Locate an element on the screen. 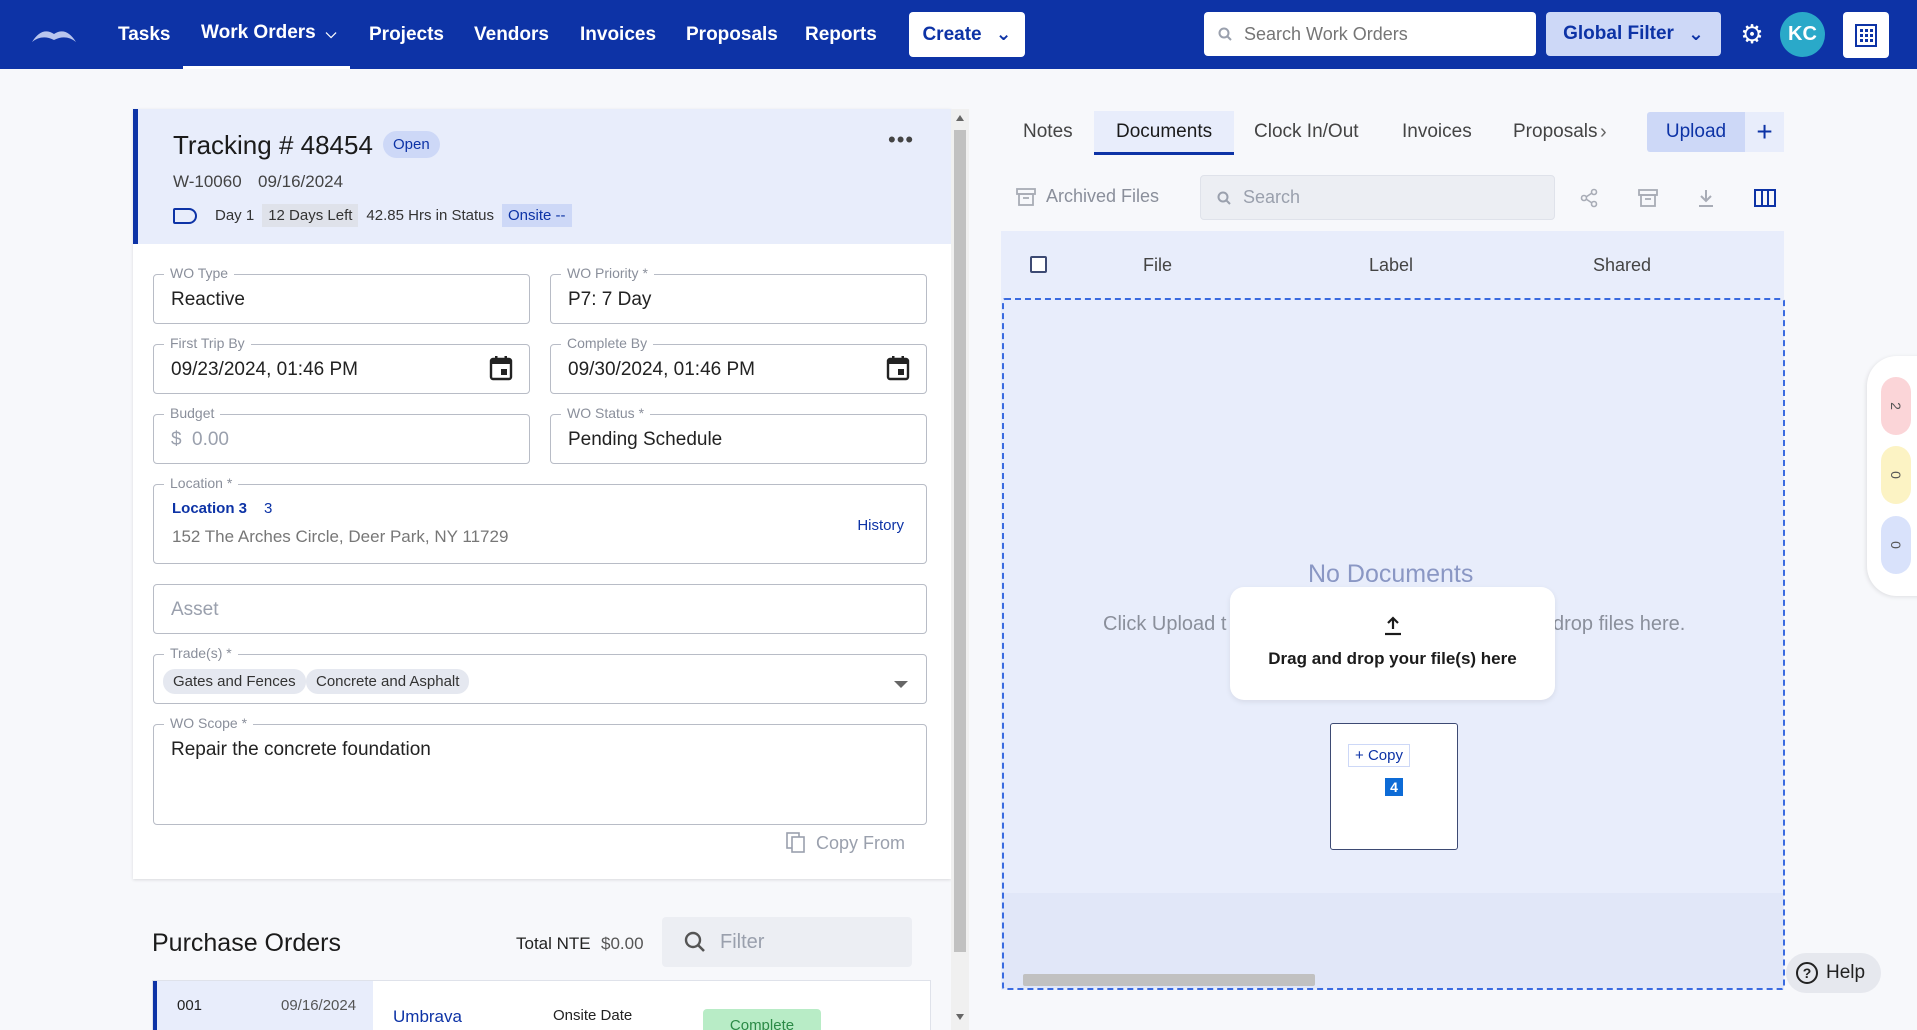 Image resolution: width=1917 pixels, height=1030 pixels. left-scrollbar is located at coordinates (960, 569).